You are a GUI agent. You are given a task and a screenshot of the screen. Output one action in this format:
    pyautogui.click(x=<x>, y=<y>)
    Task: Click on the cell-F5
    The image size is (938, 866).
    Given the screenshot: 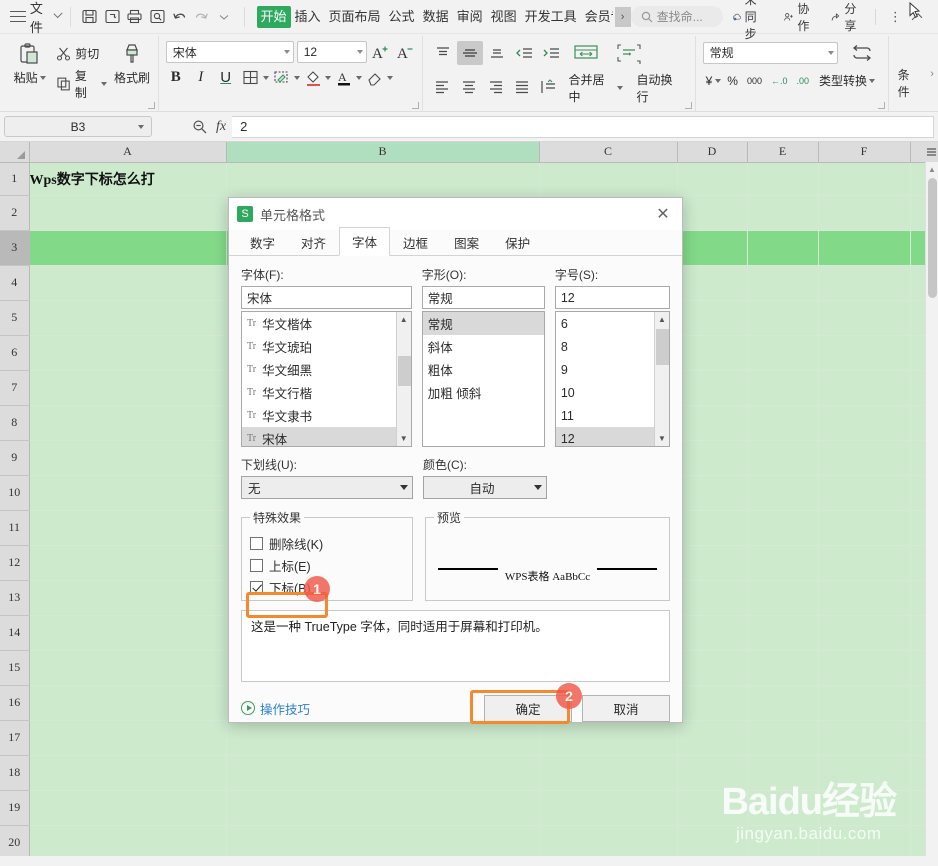 What is the action you would take?
    pyautogui.click(x=864, y=318)
    